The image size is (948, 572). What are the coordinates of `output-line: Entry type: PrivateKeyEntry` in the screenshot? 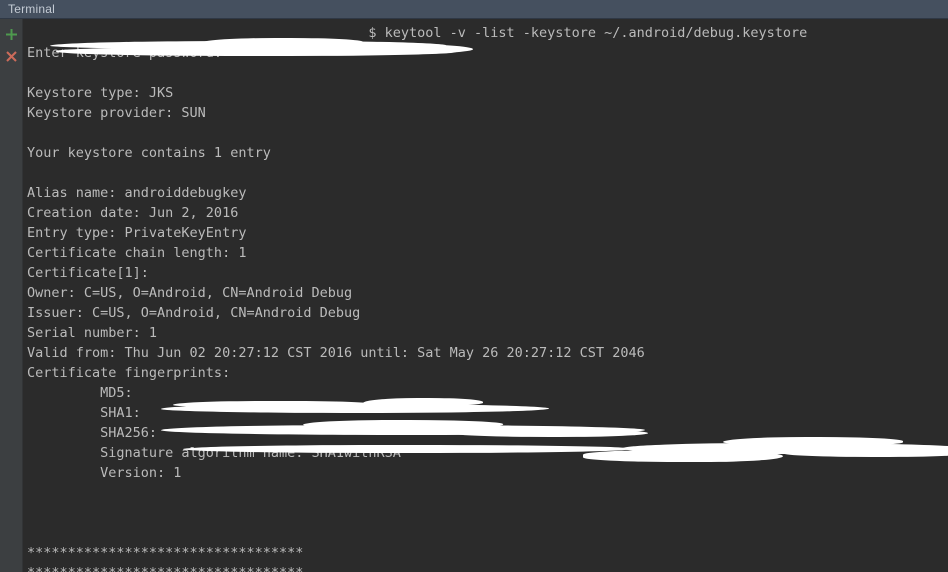 It's located at (137, 233).